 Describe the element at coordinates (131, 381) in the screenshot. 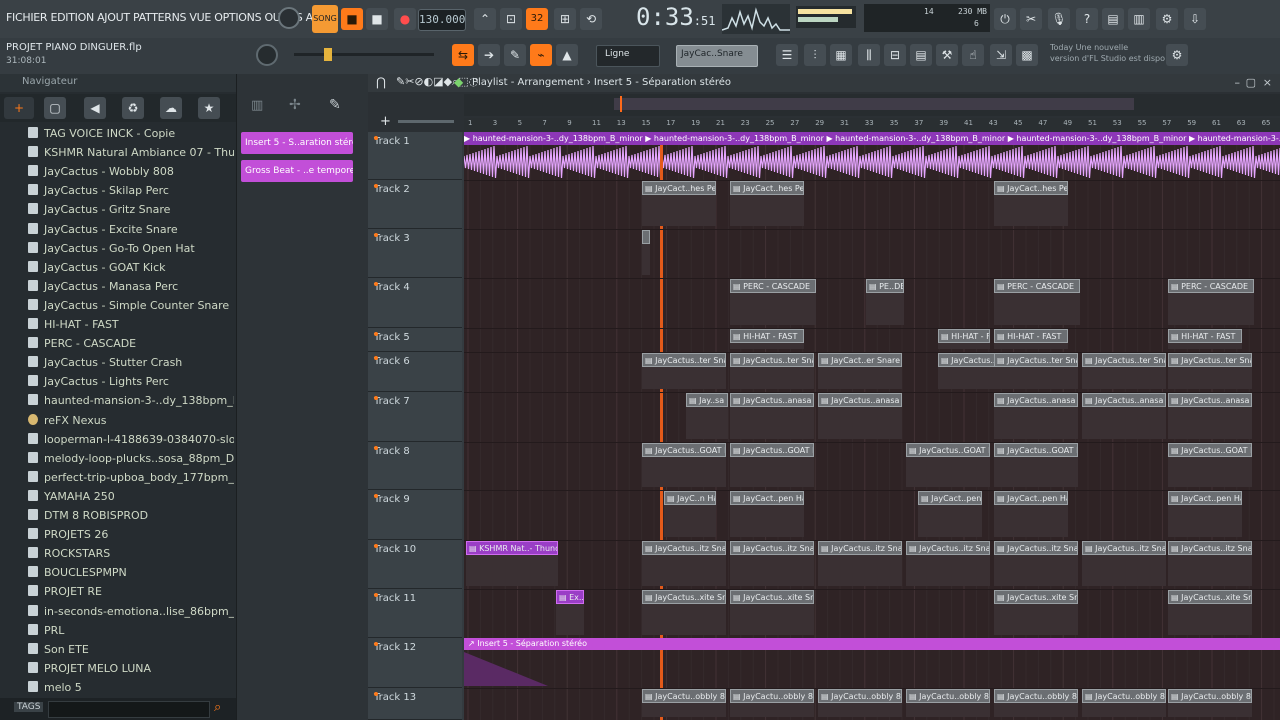

I see `browser-item: JayCactus - Lights Perc` at that location.